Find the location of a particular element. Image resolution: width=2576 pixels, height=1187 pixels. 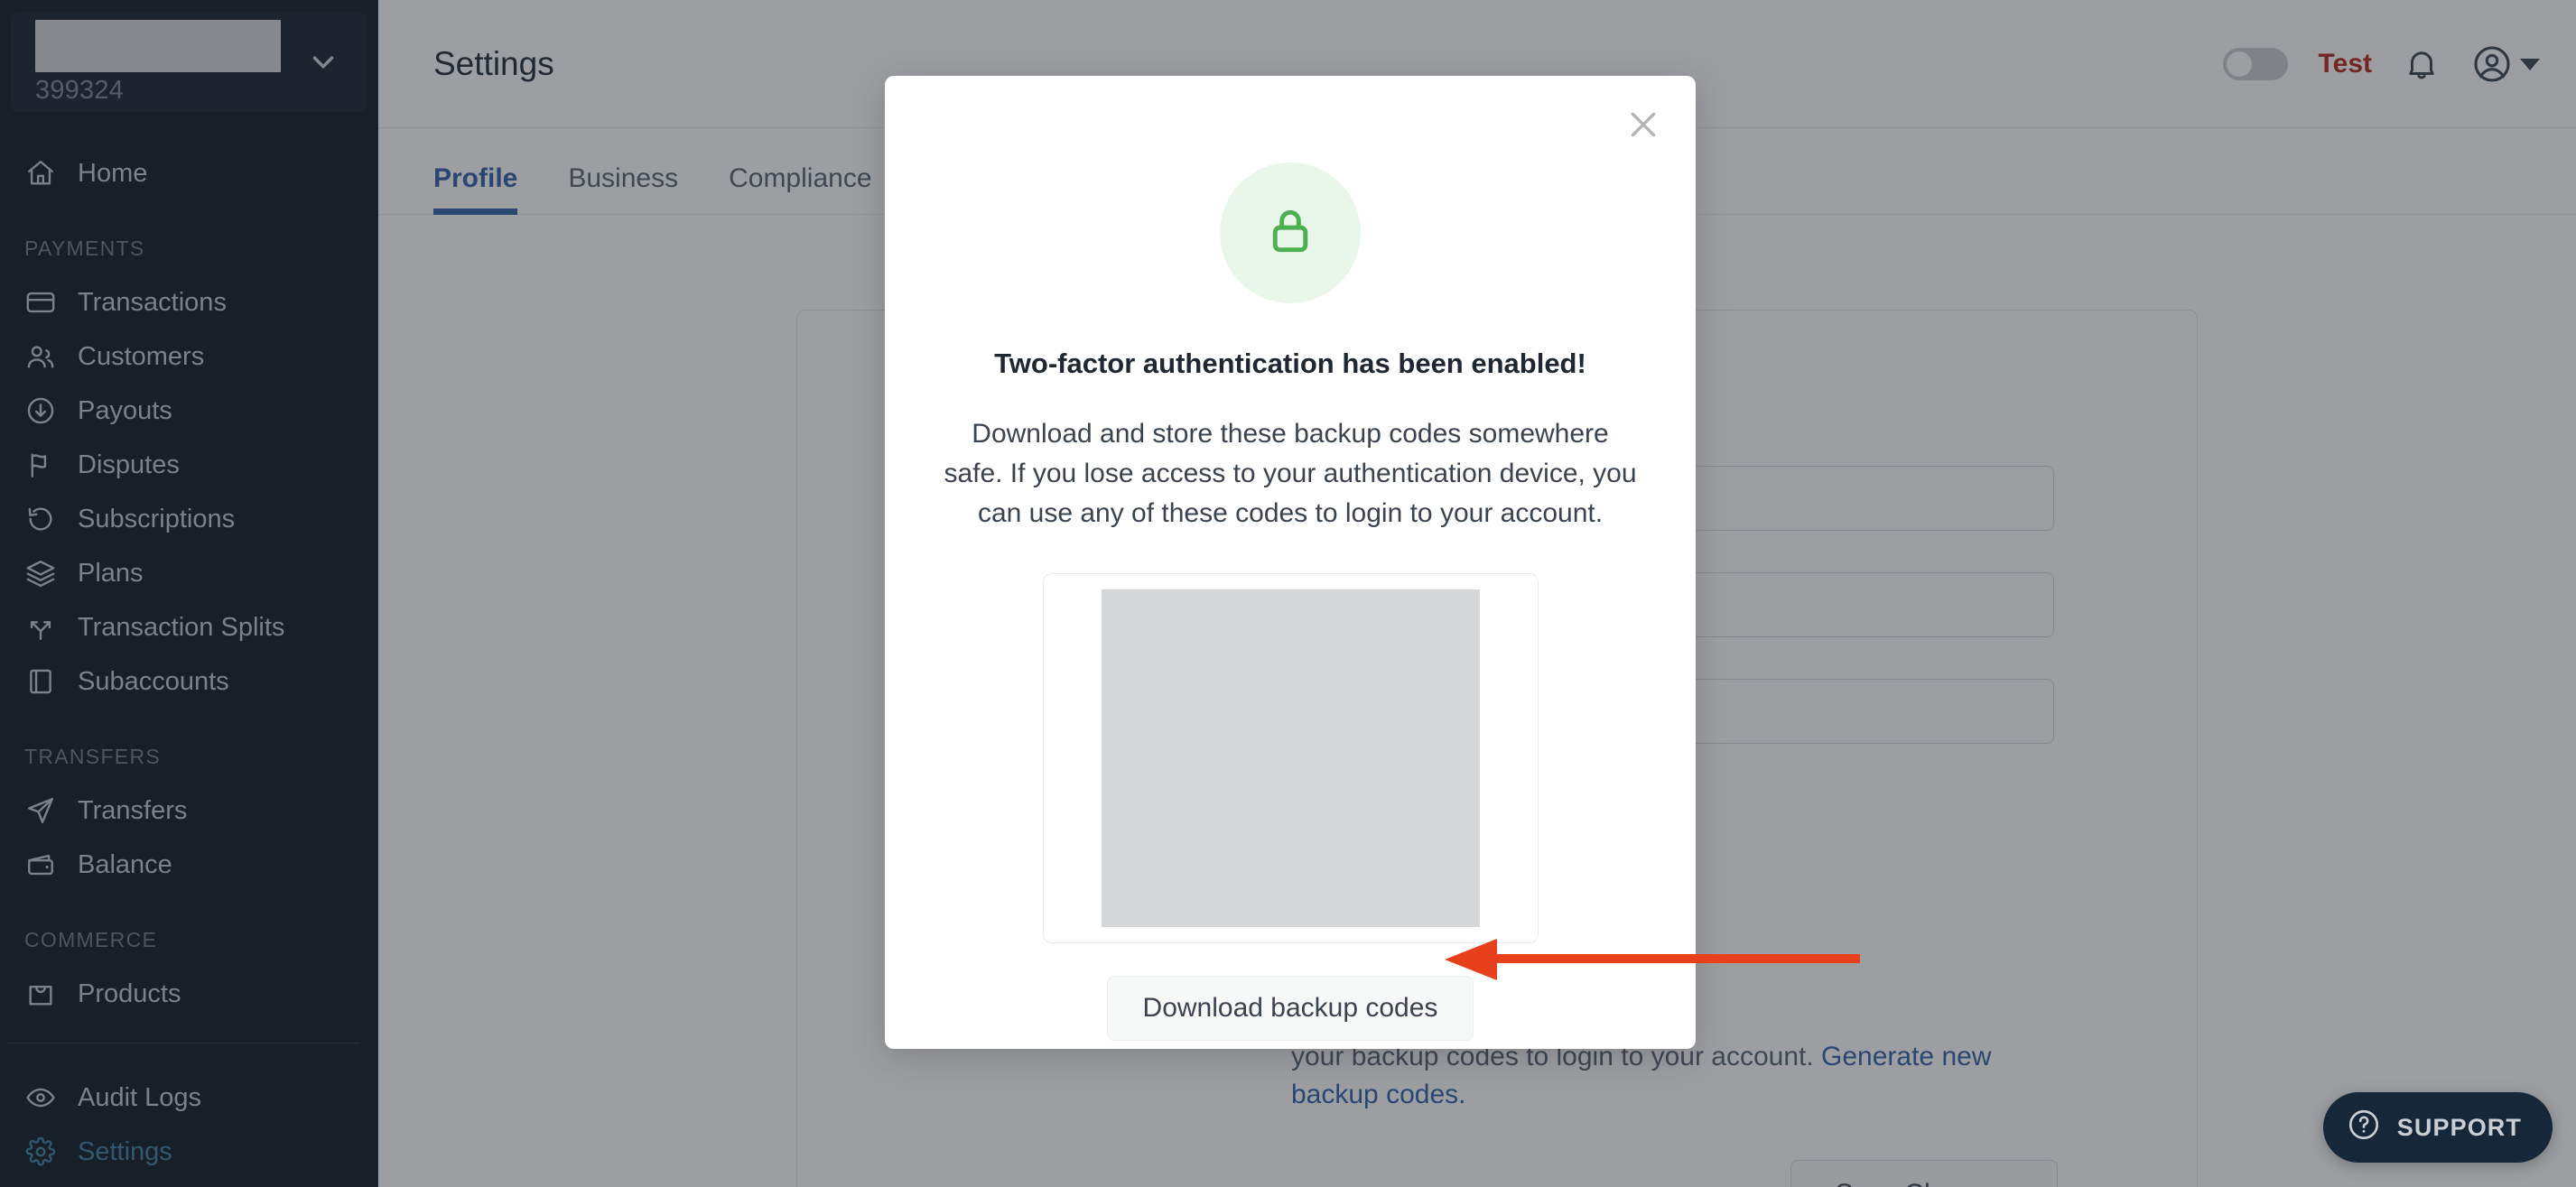

lock-icon is located at coordinates (1290, 233).